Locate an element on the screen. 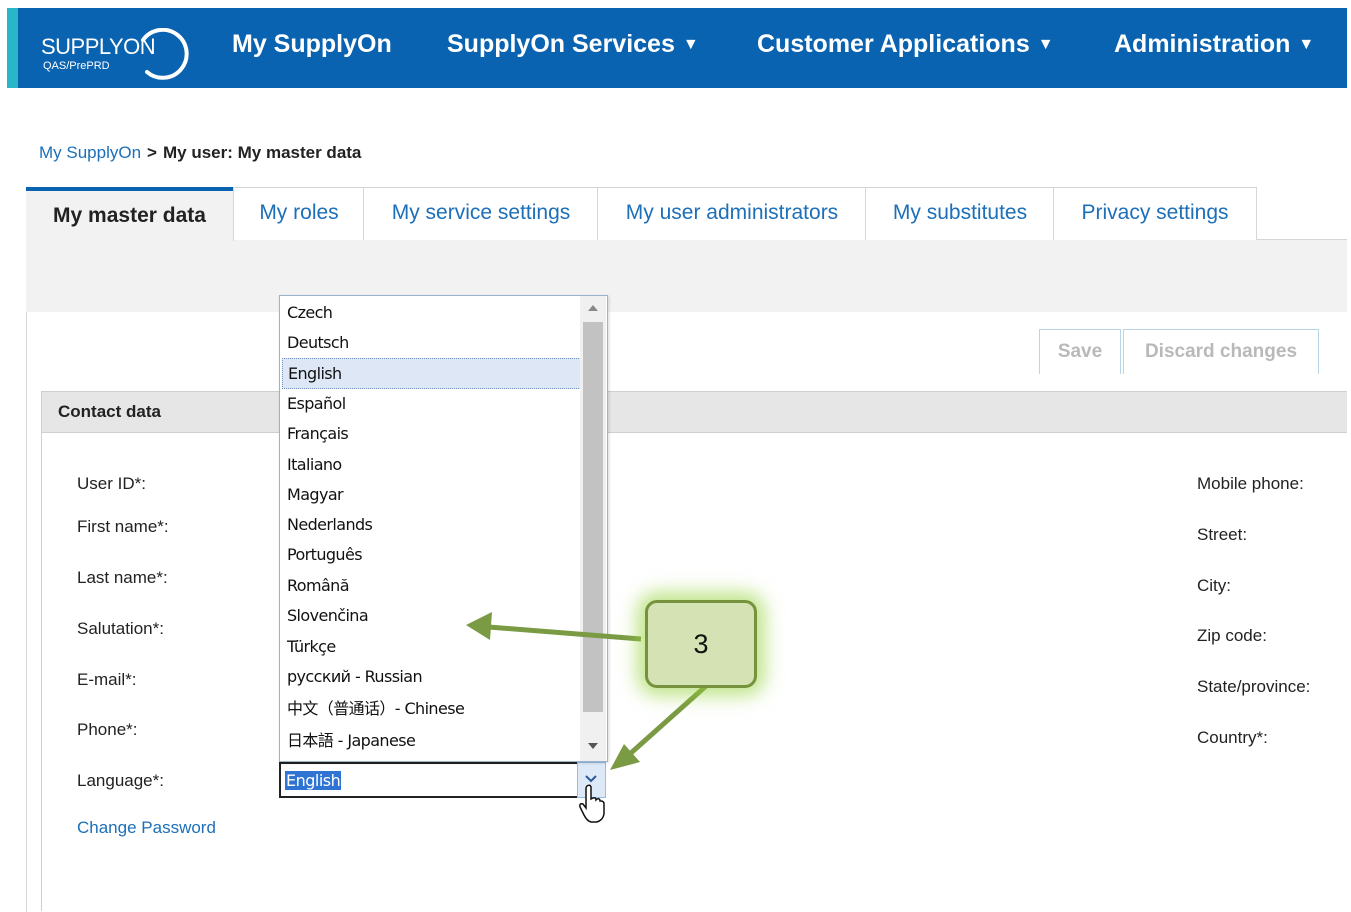 The image size is (1351, 912). arrow-to-select is located at coordinates (664, 723).